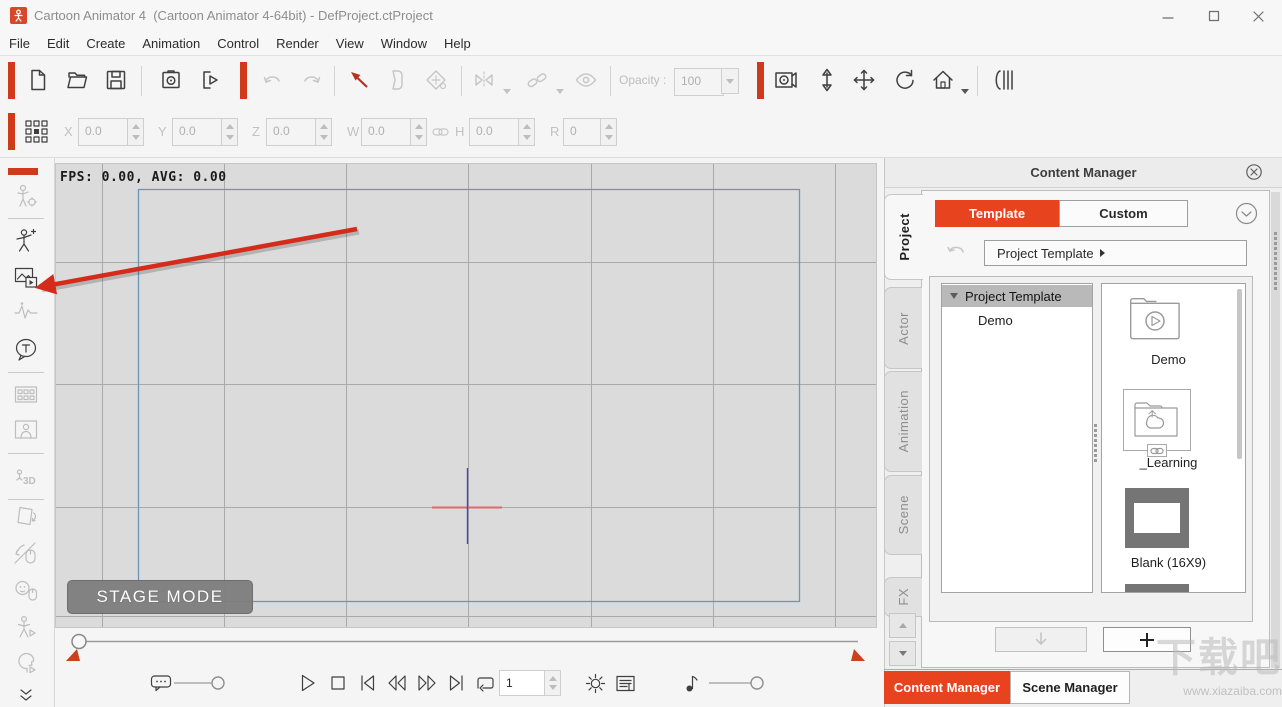 The image size is (1282, 707). Describe the element at coordinates (457, 683) in the screenshot. I see `go-to-end-button` at that location.